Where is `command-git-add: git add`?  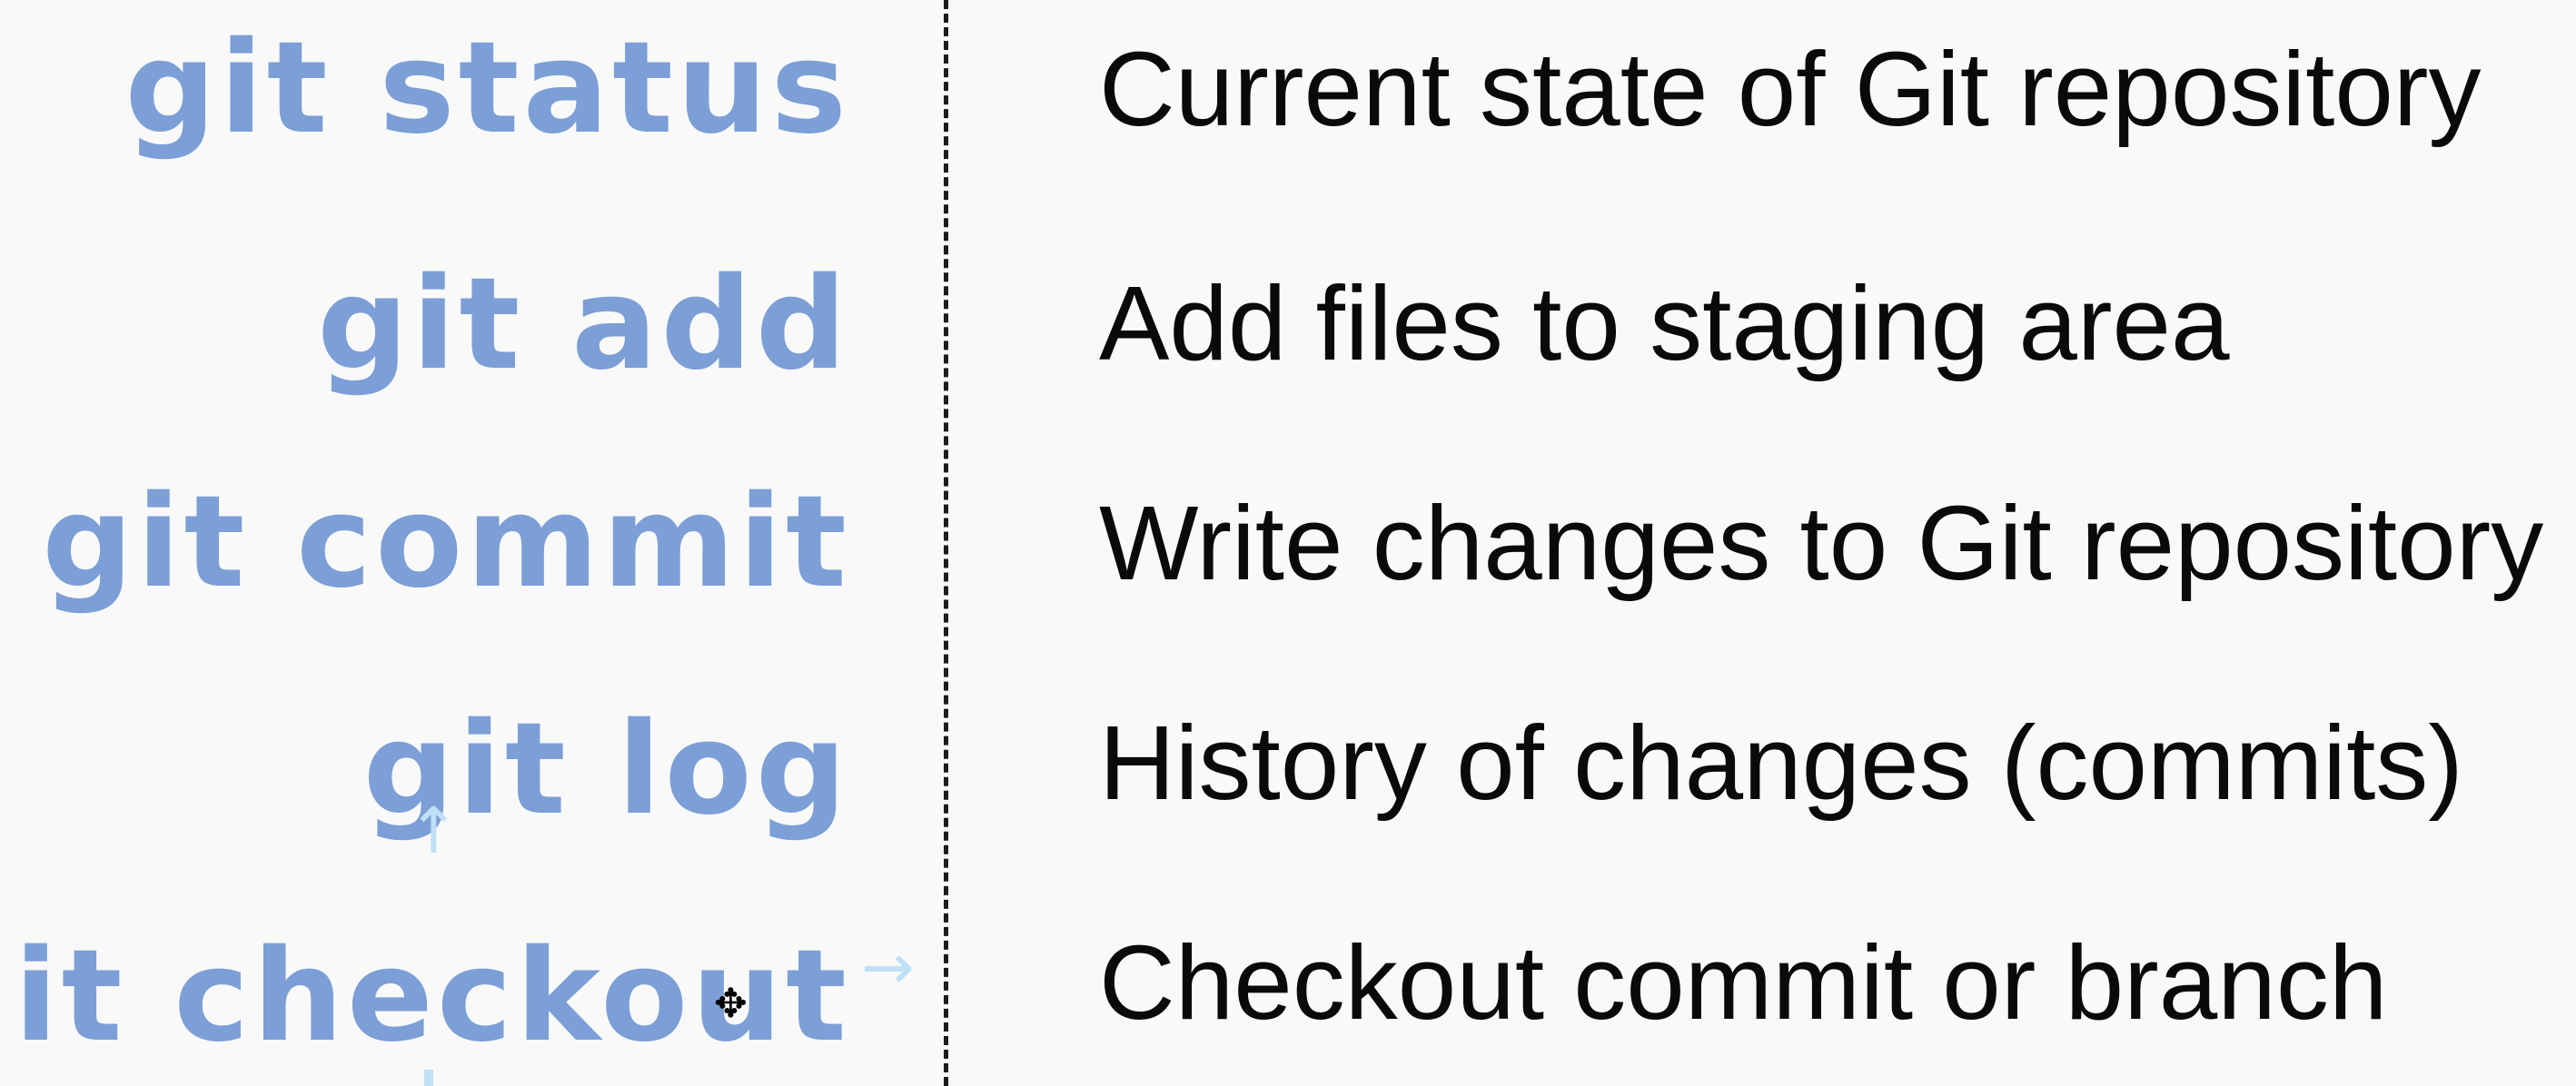
command-git-add: git add is located at coordinates (583, 325).